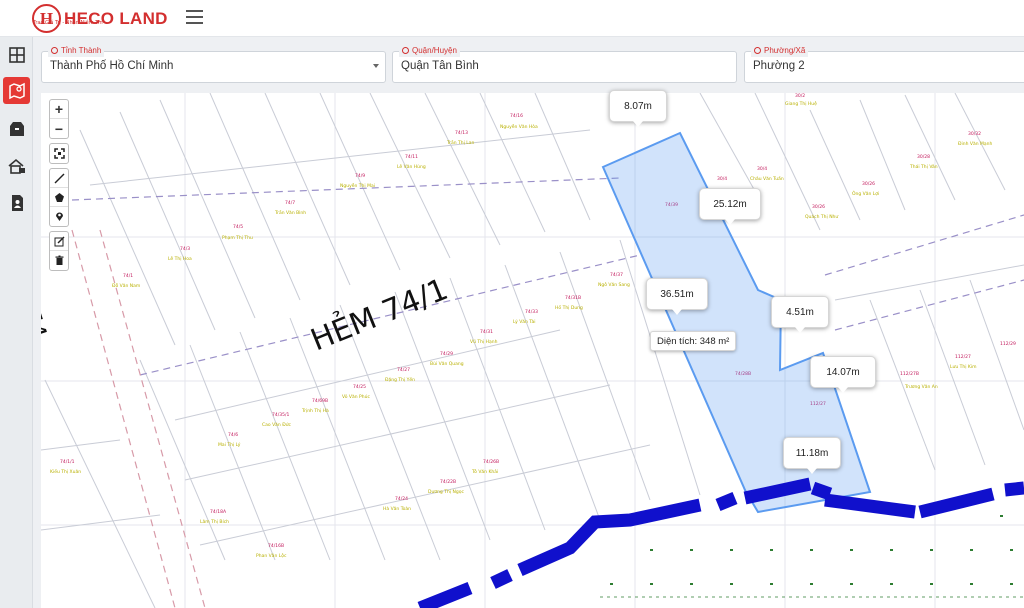  Describe the element at coordinates (280, 415) in the screenshot. I see `svg-text: 74/35/1` at that location.